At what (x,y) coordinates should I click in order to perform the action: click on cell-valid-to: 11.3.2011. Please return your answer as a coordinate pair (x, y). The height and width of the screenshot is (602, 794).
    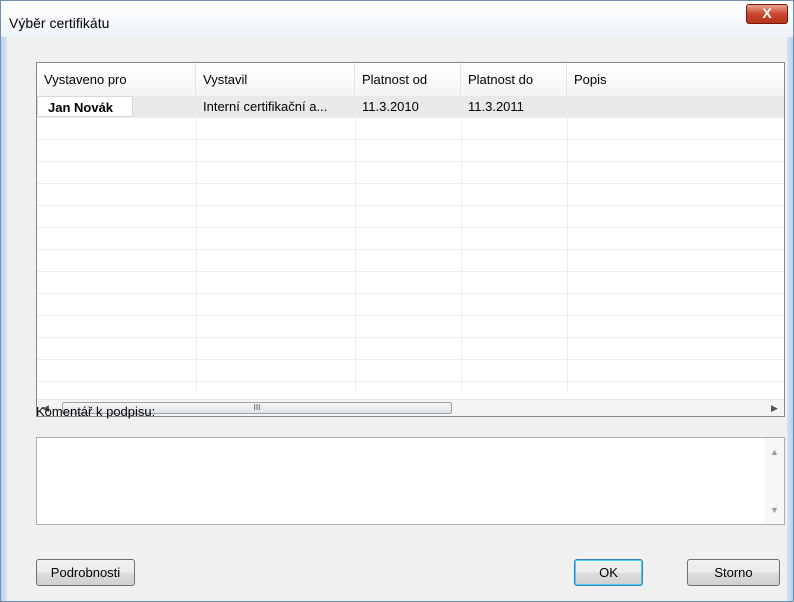
    Looking at the image, I should click on (496, 106).